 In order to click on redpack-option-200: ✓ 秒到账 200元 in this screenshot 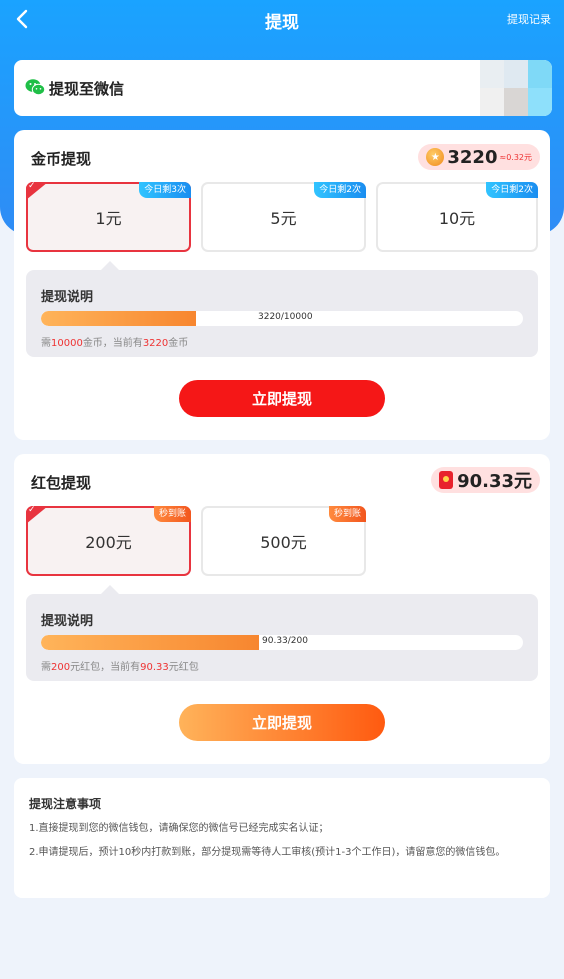, I will do `click(108, 541)`.